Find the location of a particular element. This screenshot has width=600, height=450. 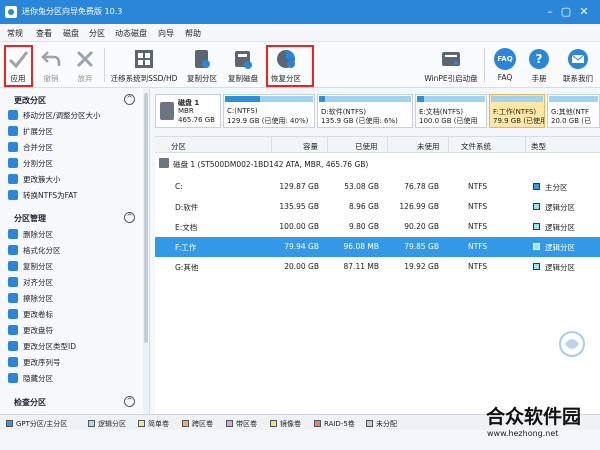

legend-label: RAID-5卷 is located at coordinates (339, 424).